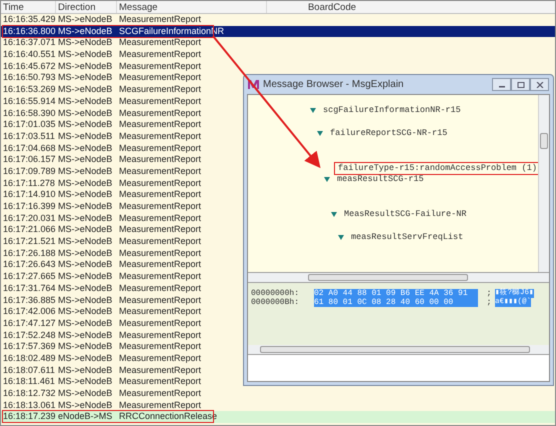 The image size is (556, 426). Describe the element at coordinates (29, 114) in the screenshot. I see `table-cell-text: 16:16:58.390` at that location.